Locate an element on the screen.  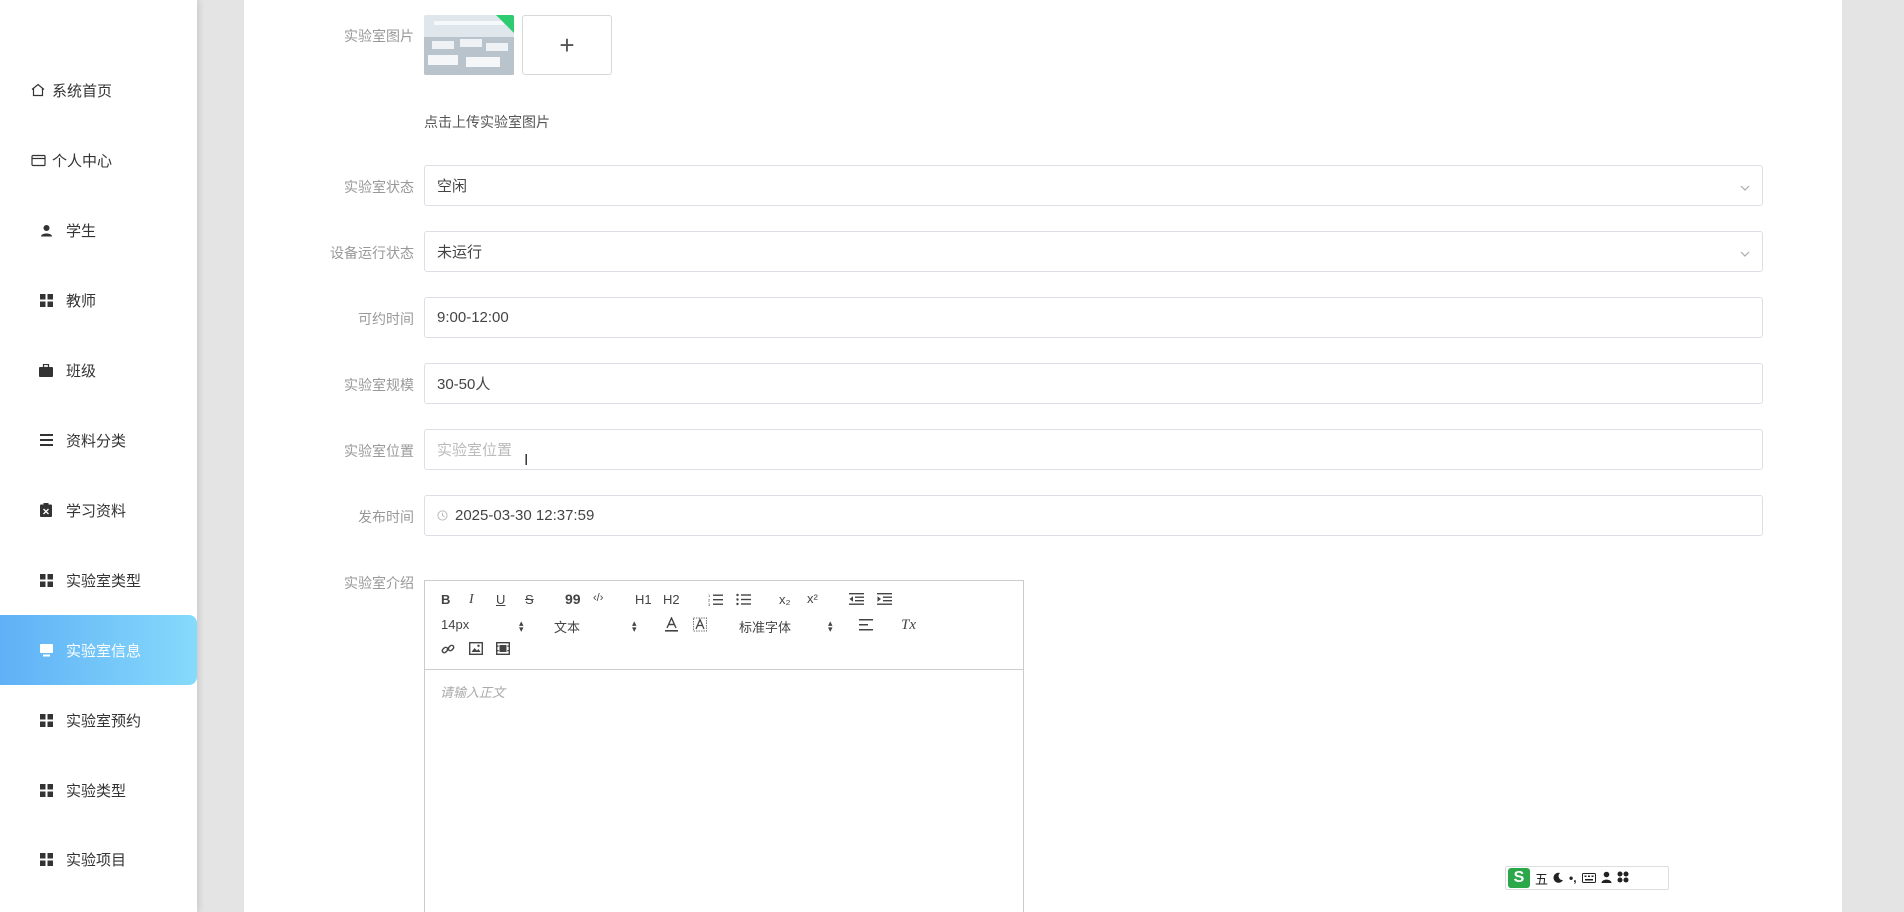
bold-button: B is located at coordinates (445, 599).